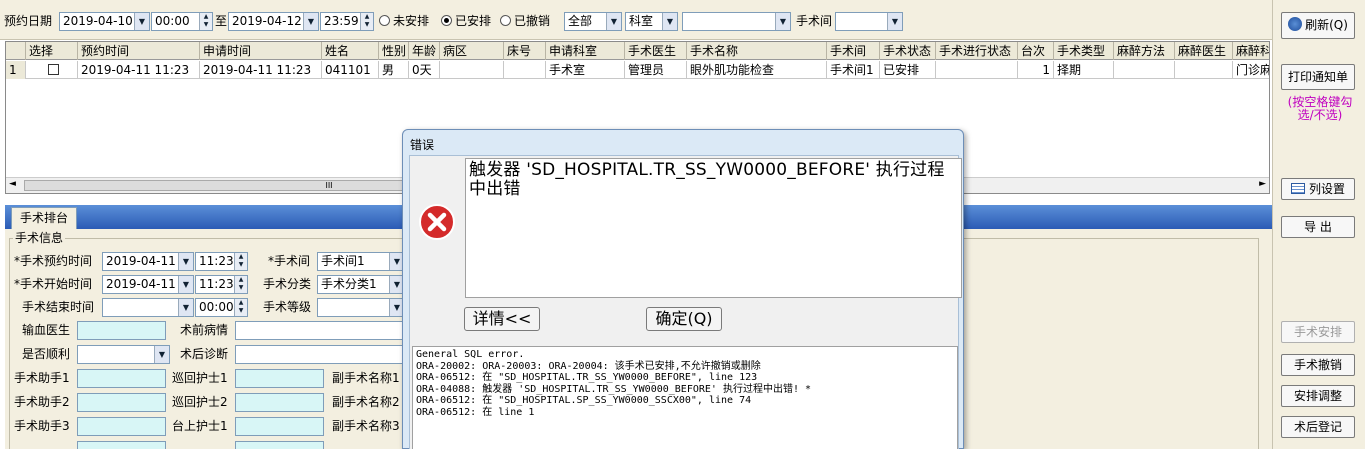 The image size is (1365, 449). Describe the element at coordinates (1318, 332) in the screenshot. I see `arrange-button: 手术安排` at that location.